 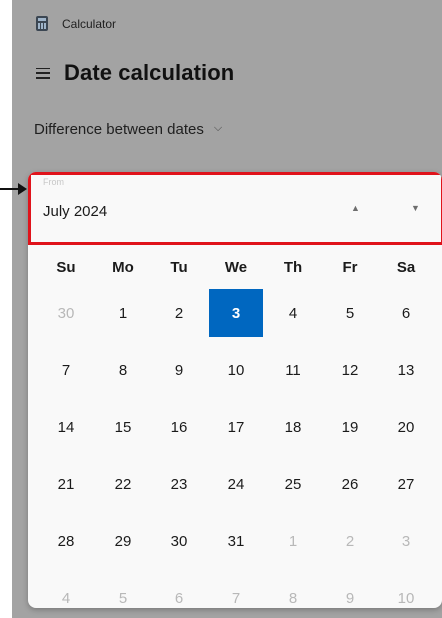 What do you see at coordinates (123, 267) in the screenshot?
I see `weekday-label: Mo` at bounding box center [123, 267].